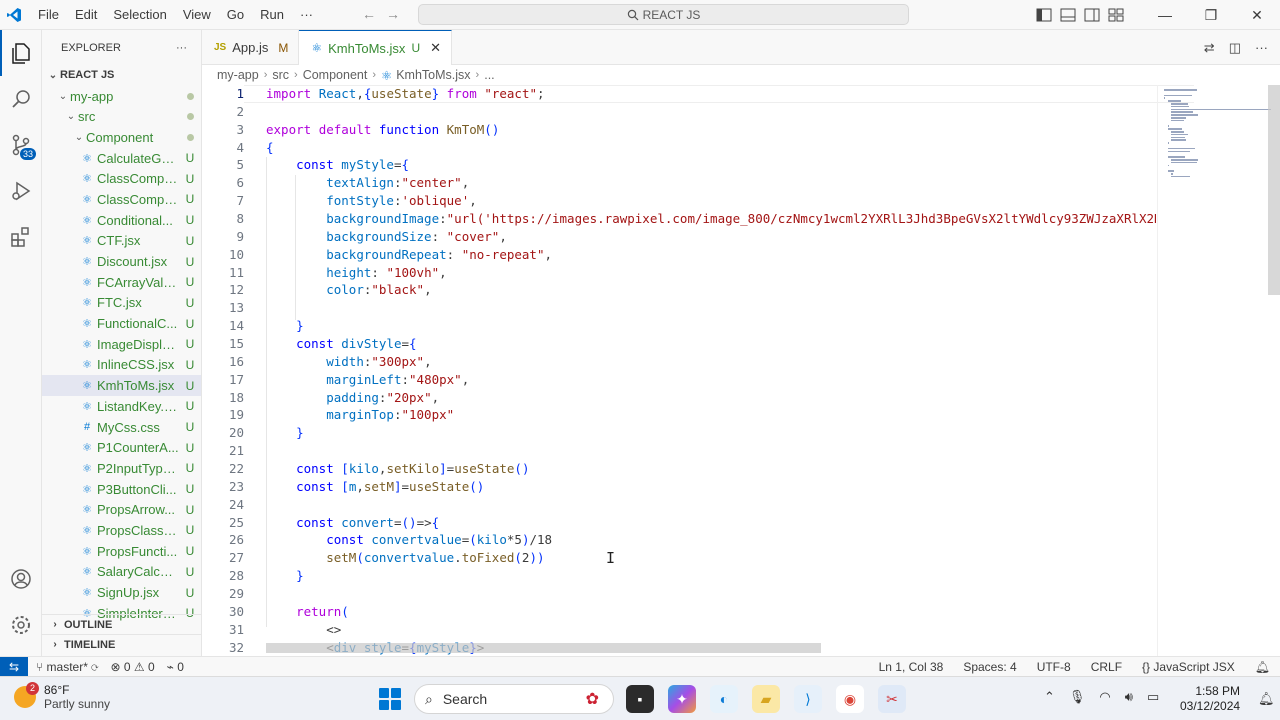 Image resolution: width=1280 pixels, height=720 pixels. I want to click on tab-kmhtoms-jsx: ⚛ KmhToMs.jsx U ✕, so click(376, 47).